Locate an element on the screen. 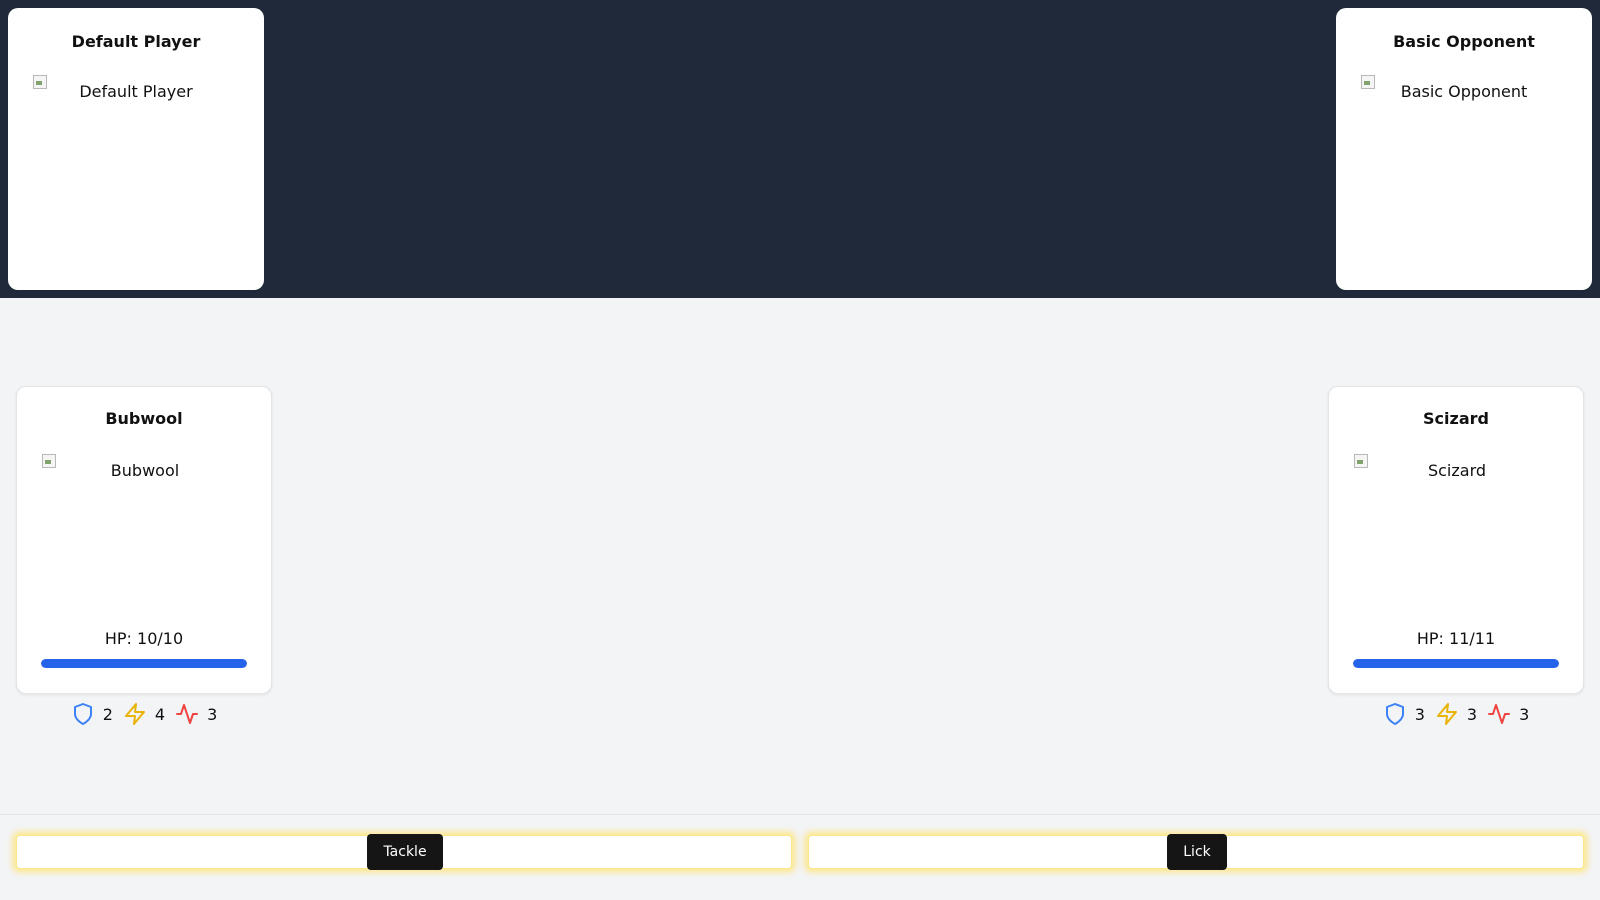  player-card: Default Player Default Player is located at coordinates (136, 149).